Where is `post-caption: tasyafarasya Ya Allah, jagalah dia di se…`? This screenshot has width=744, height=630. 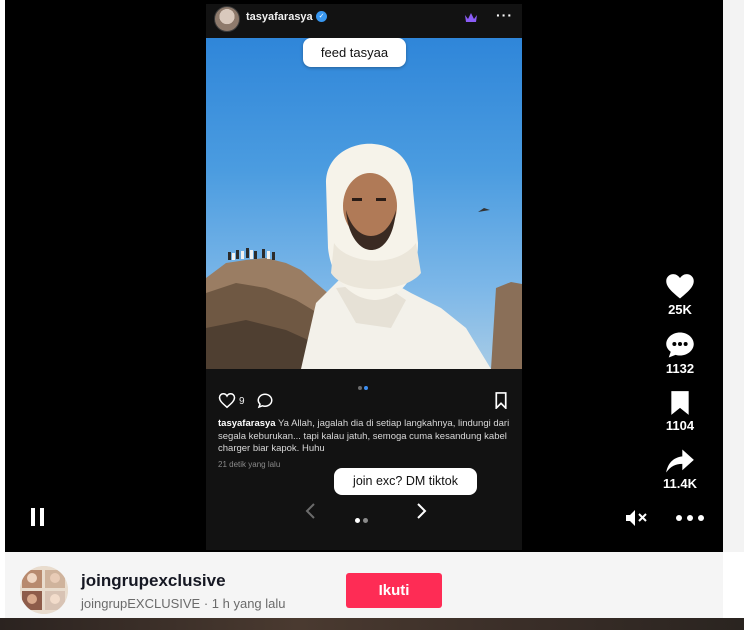 post-caption: tasyafarasya Ya Allah, jagalah dia di se… is located at coordinates (366, 437).